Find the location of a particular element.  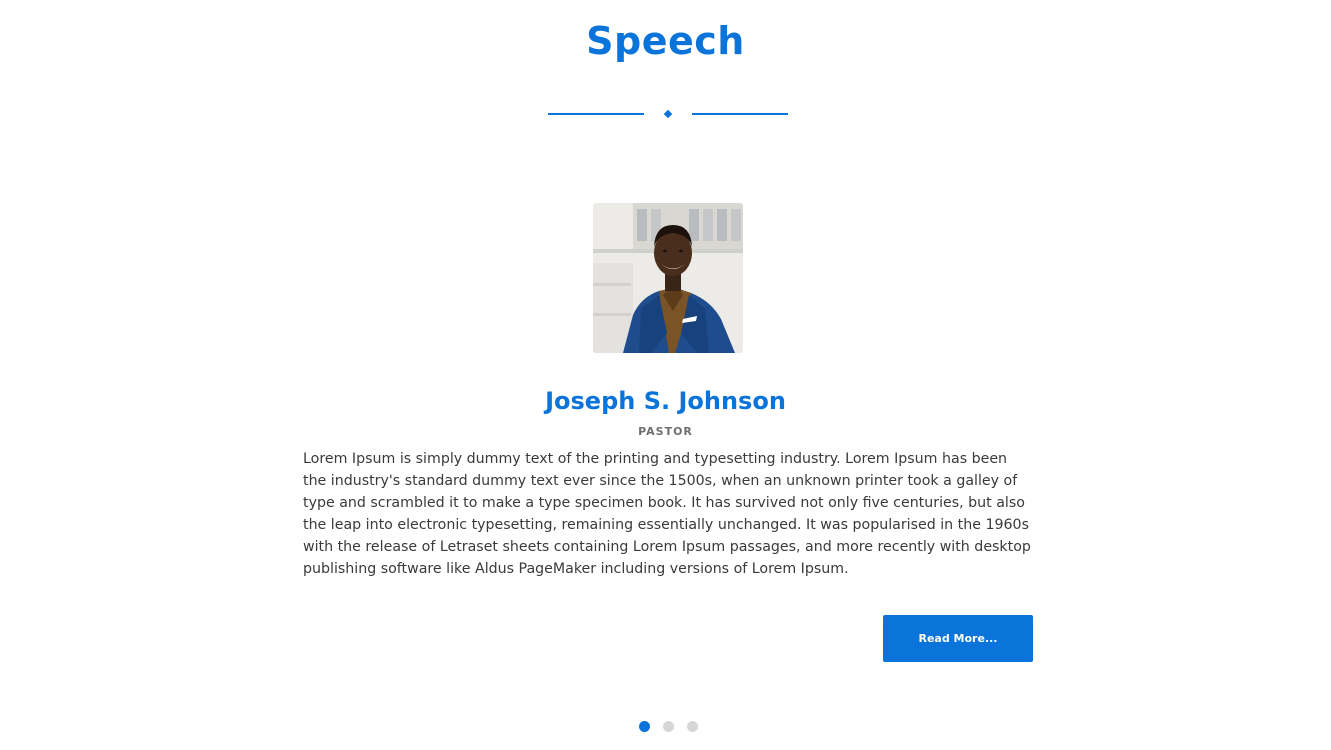

divider-diamond-icon is located at coordinates (668, 114).